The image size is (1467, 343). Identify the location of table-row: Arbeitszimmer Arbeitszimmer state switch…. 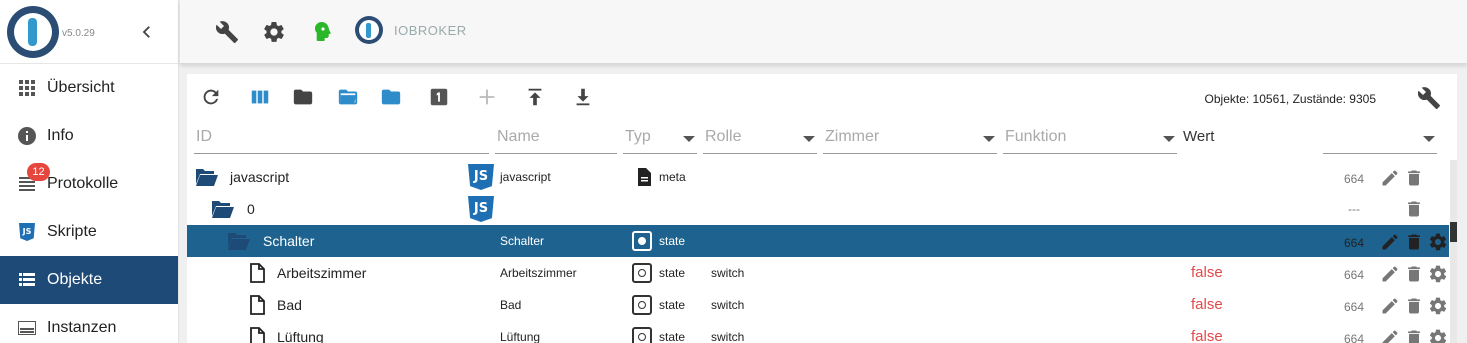
(818, 273).